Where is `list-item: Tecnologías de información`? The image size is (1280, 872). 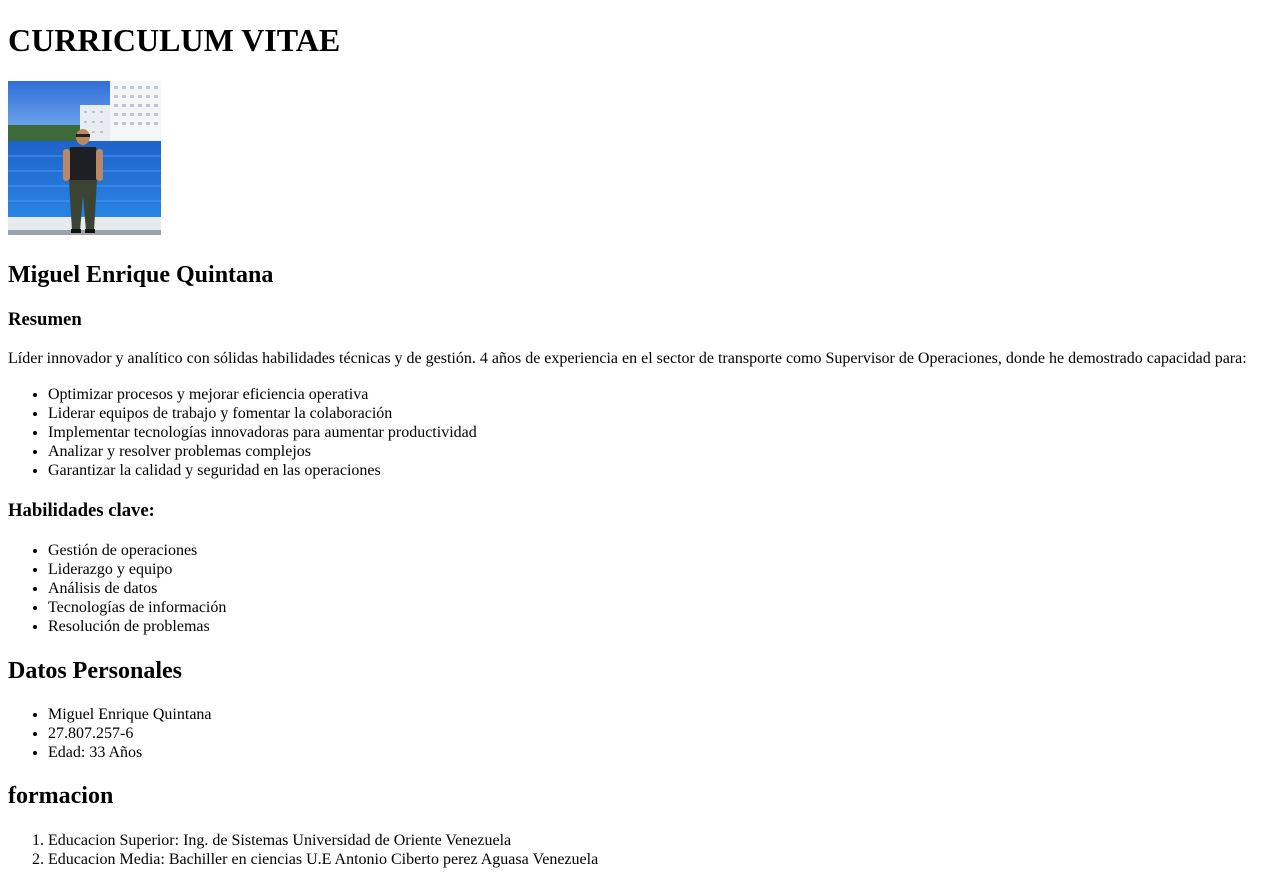 list-item: Tecnologías de información is located at coordinates (137, 607).